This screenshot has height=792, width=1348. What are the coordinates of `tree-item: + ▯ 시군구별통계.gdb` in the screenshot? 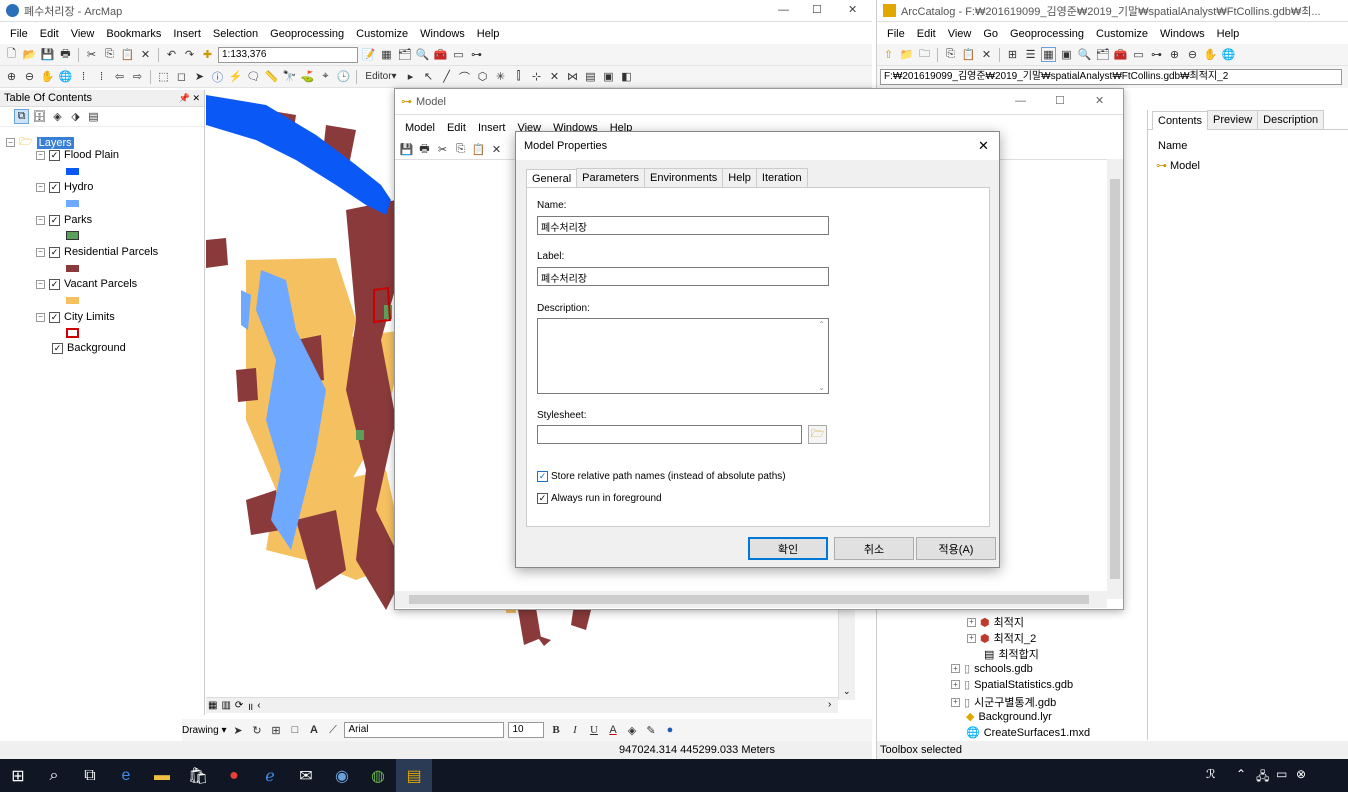 It's located at (1003, 702).